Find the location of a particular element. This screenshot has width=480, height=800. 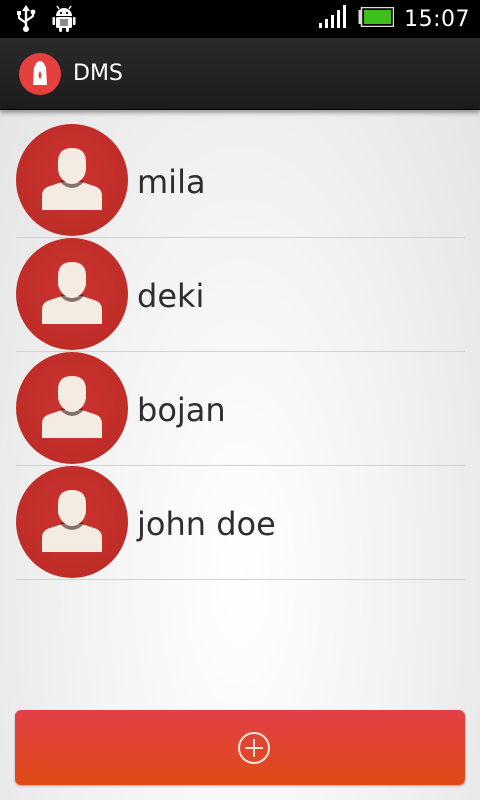

list-item: mila is located at coordinates (240, 181).